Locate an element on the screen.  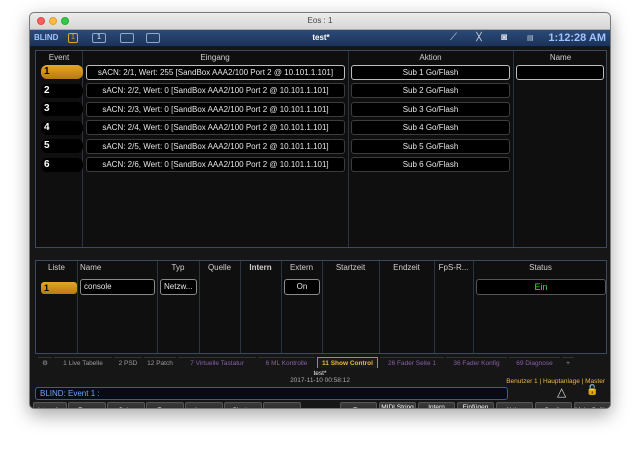
tab-item: 11 Show Control is located at coordinates (347, 362).